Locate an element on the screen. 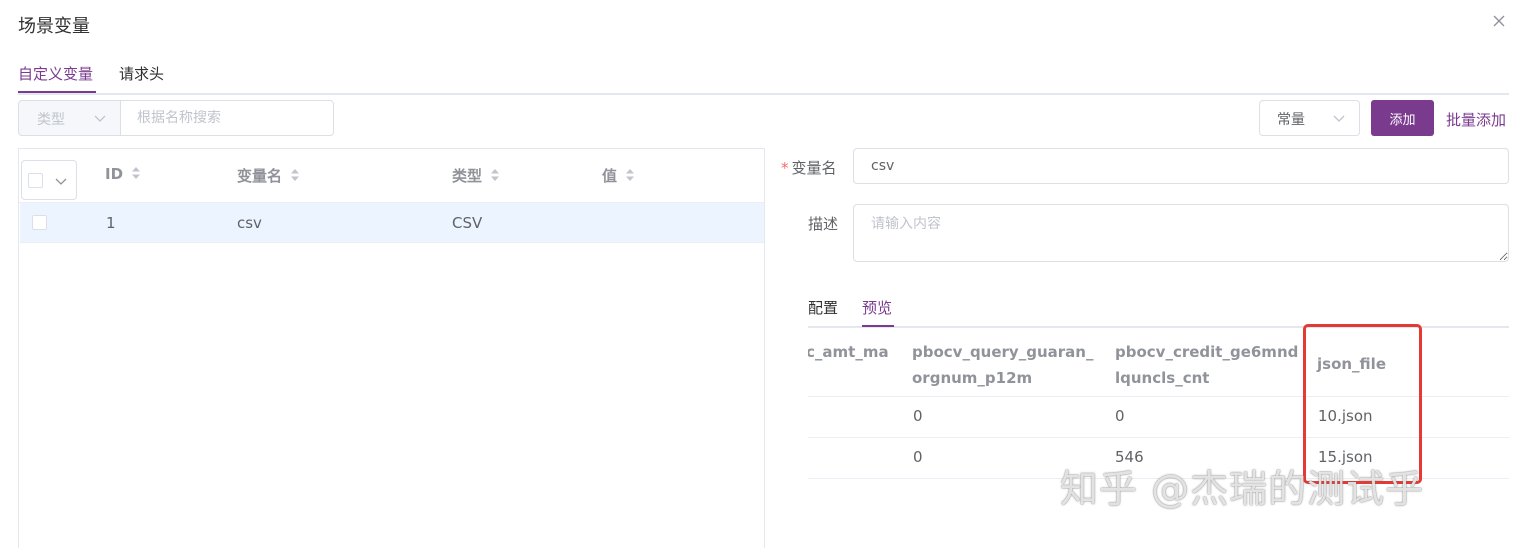 This screenshot has height=548, width=1513. tab-request-headers: 请求头 is located at coordinates (141, 73).